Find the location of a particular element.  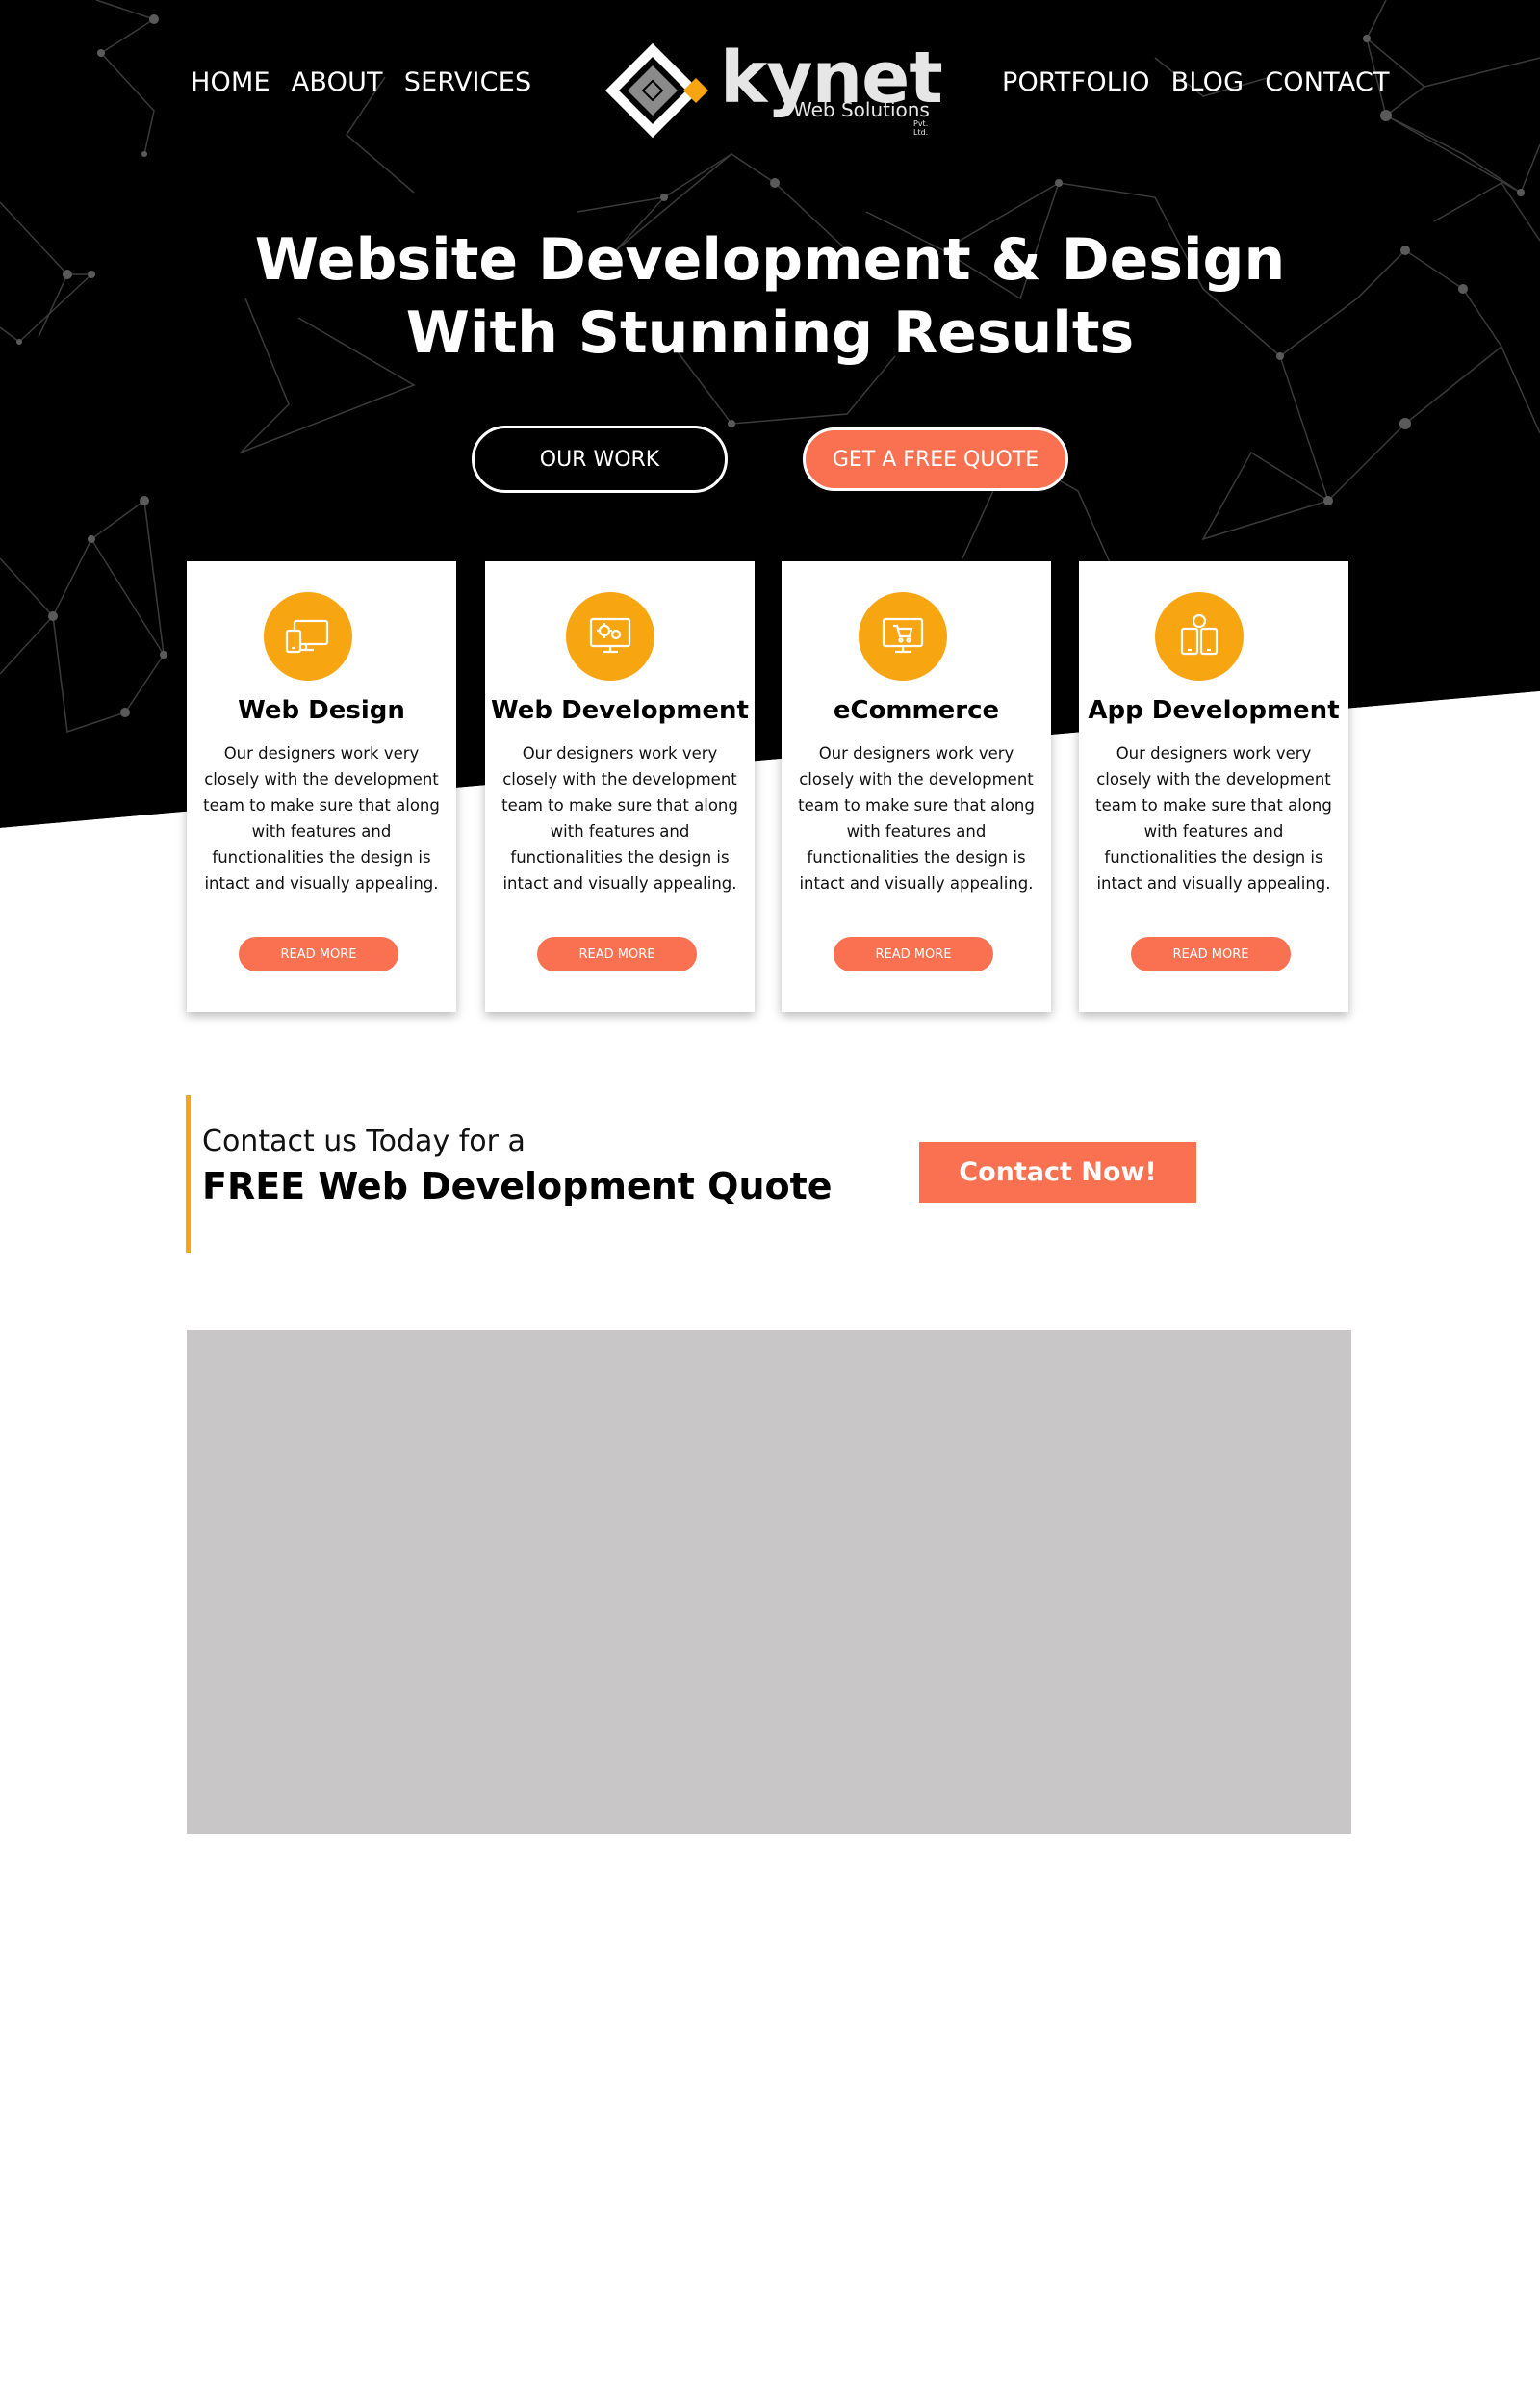

free-quote-button: GET A FREE QUOTE is located at coordinates (935, 459).